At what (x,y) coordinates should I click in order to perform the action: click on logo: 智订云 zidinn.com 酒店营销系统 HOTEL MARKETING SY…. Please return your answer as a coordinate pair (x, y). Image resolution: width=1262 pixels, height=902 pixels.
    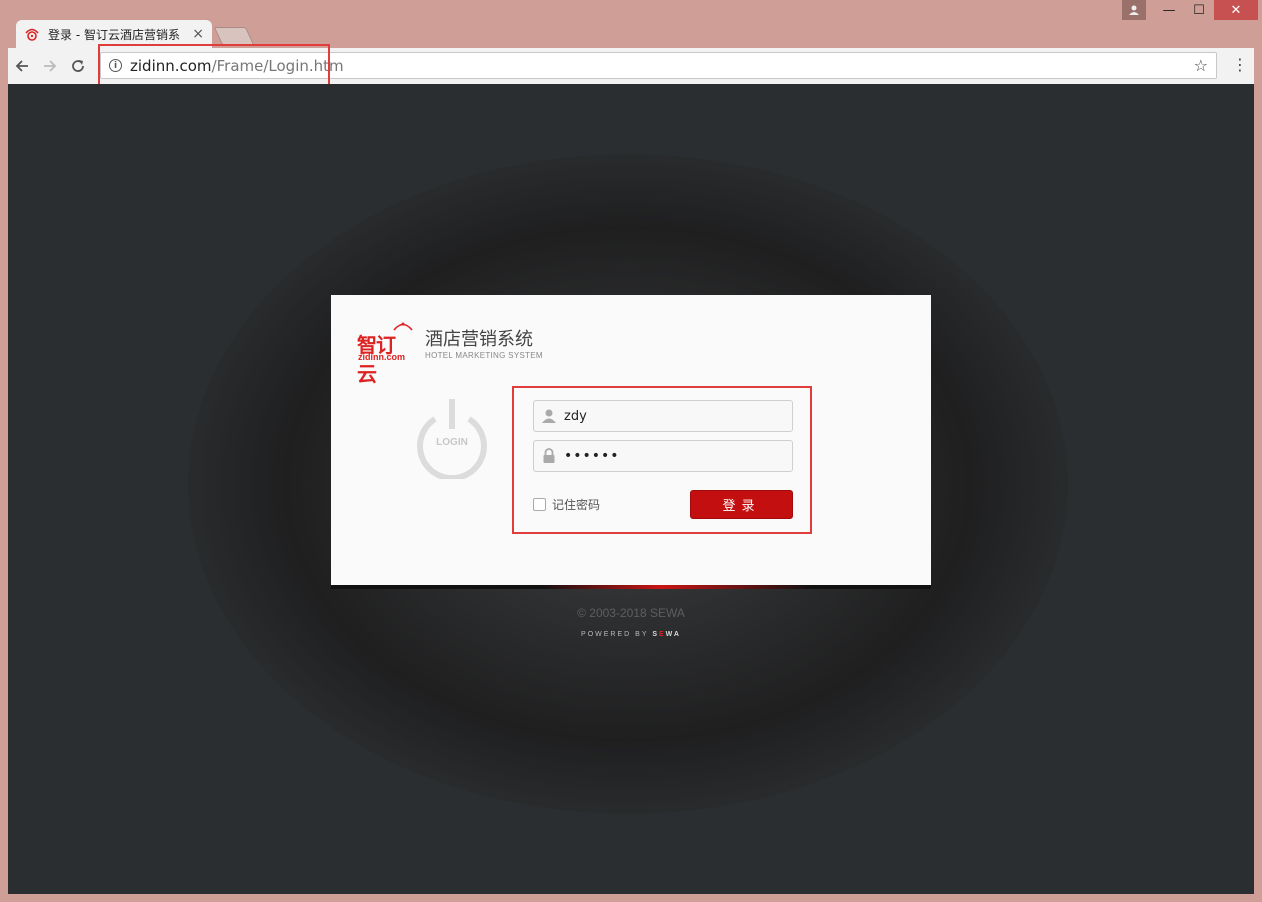
    Looking at the image, I should click on (450, 353).